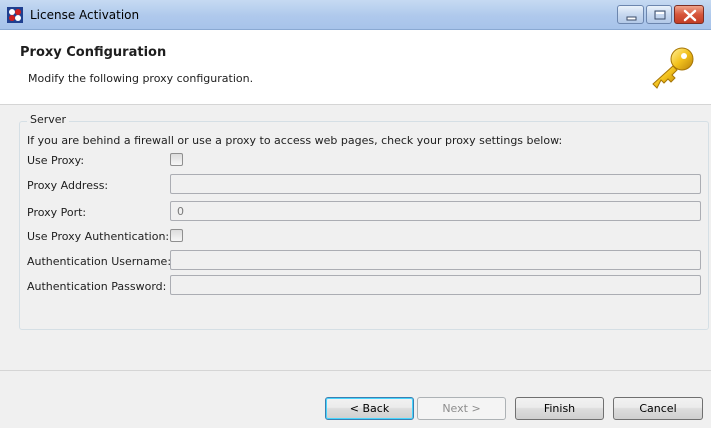  What do you see at coordinates (461, 408) in the screenshot?
I see `next-button: Next >` at bounding box center [461, 408].